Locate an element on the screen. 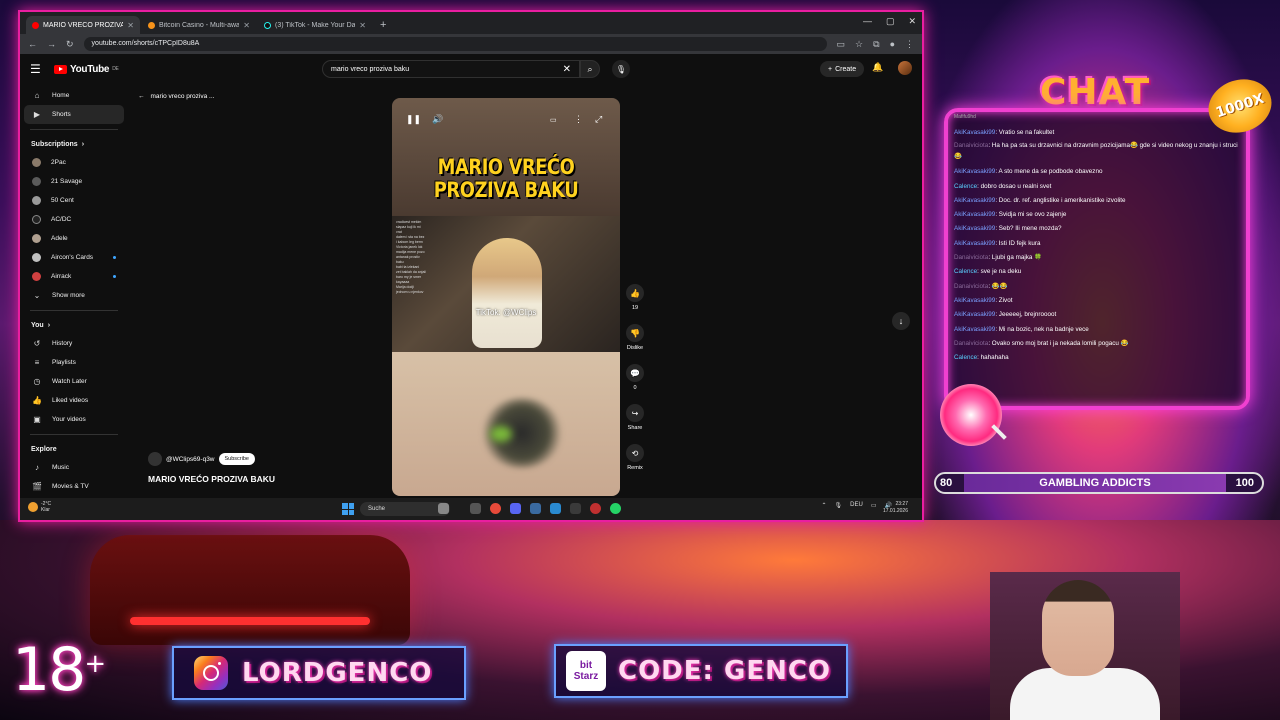 This screenshot has width=1280, height=720. sidebar-item-channel: Aircon's Cards is located at coordinates (74, 257).